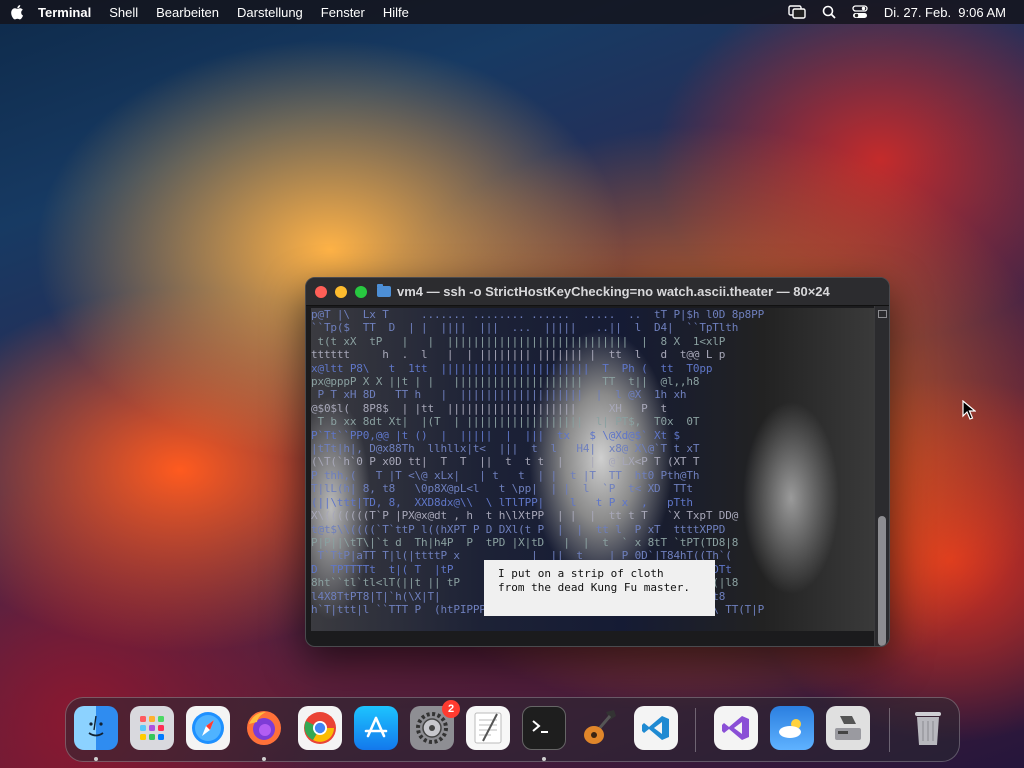 The width and height of the screenshot is (1024, 768). I want to click on dock-firefox-icon, so click(264, 728).